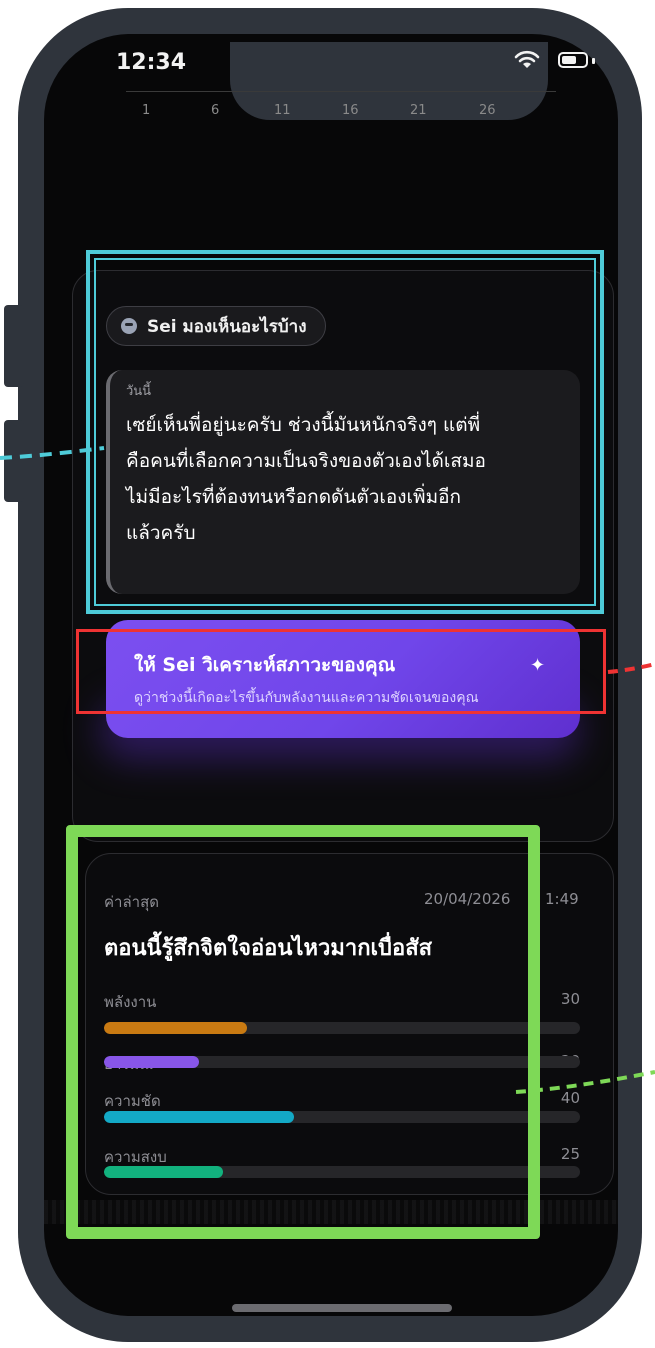 The image size is (655, 1348). What do you see at coordinates (161, 533) in the screenshot?
I see `quote-line: แล้วครับ` at bounding box center [161, 533].